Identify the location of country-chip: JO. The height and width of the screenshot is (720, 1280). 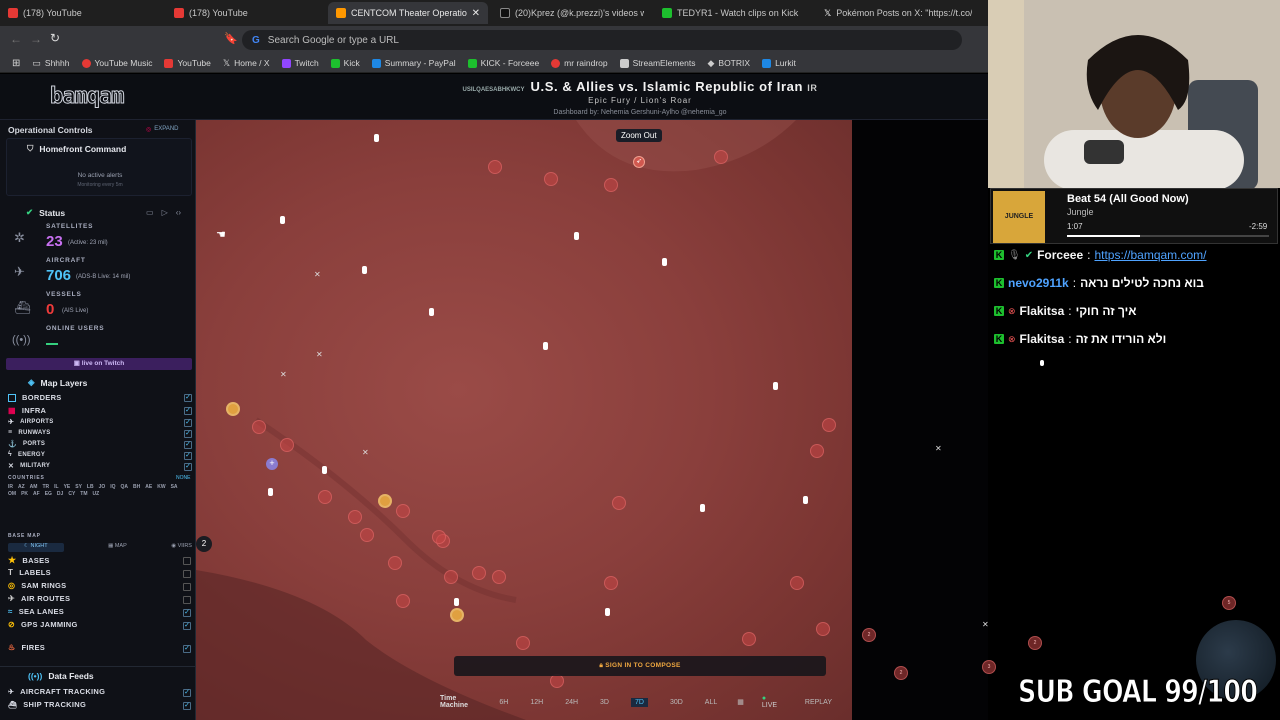
(102, 487).